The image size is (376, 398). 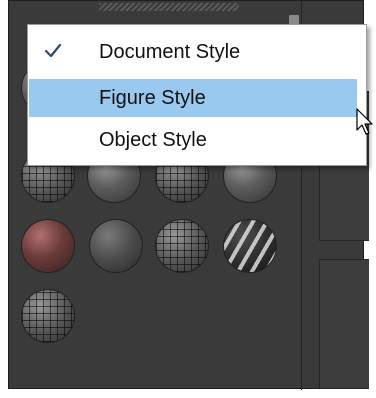 What do you see at coordinates (364, 121) in the screenshot?
I see `mouse-pointer-icon` at bounding box center [364, 121].